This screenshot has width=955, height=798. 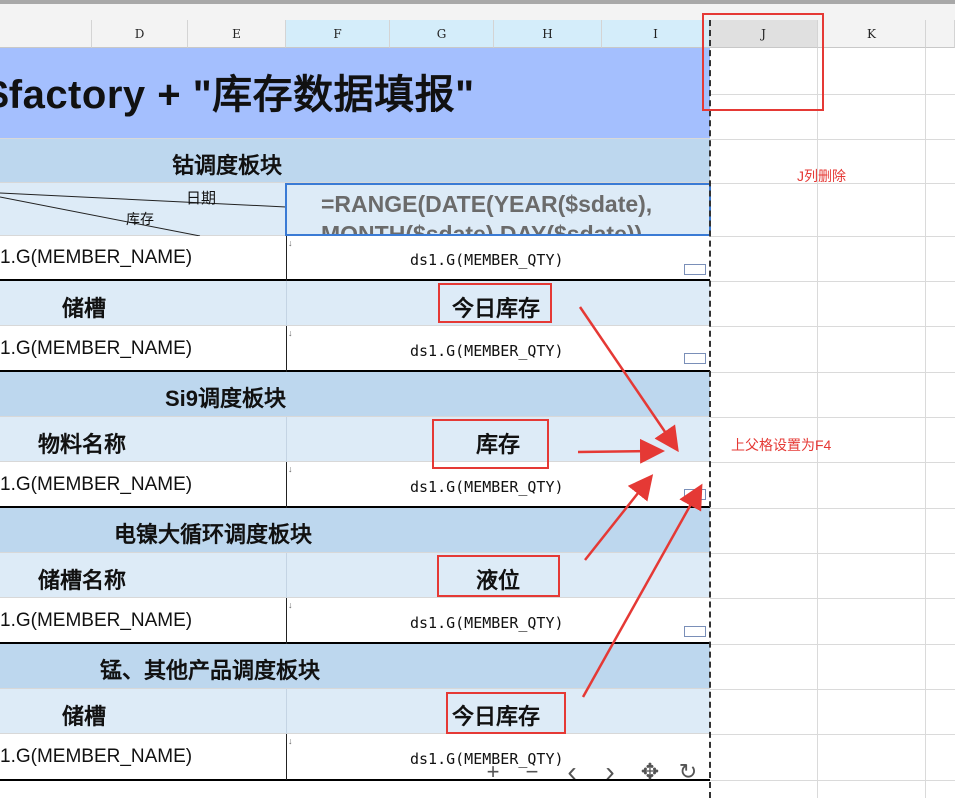 I want to click on zoom-out-icon: −, so click(x=532, y=772).